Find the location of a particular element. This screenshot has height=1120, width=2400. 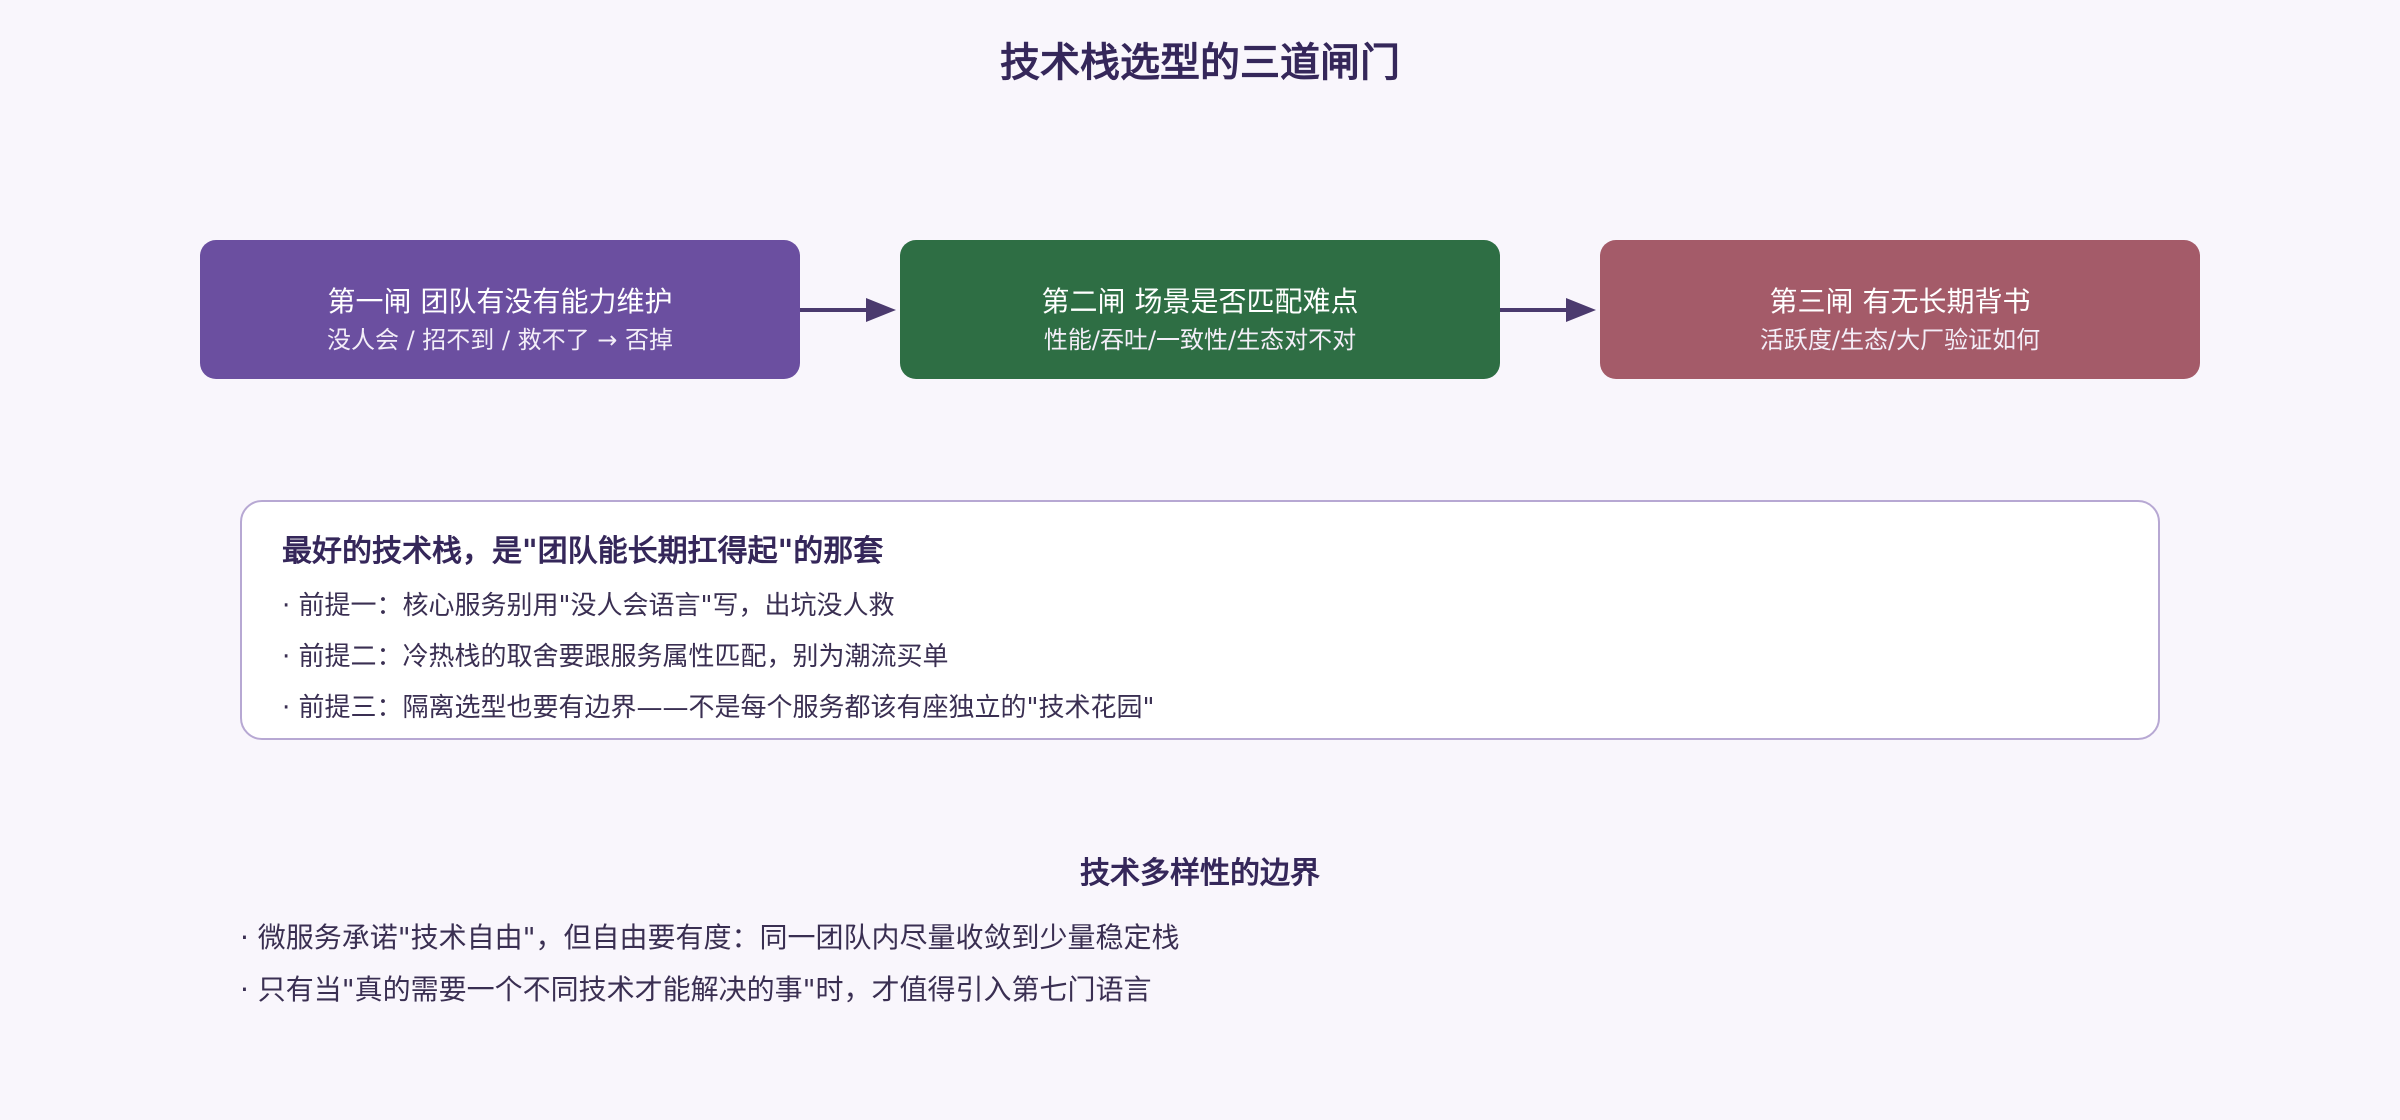

diagram-title: 技术栈选型的三道闸门 is located at coordinates (1200, 63).